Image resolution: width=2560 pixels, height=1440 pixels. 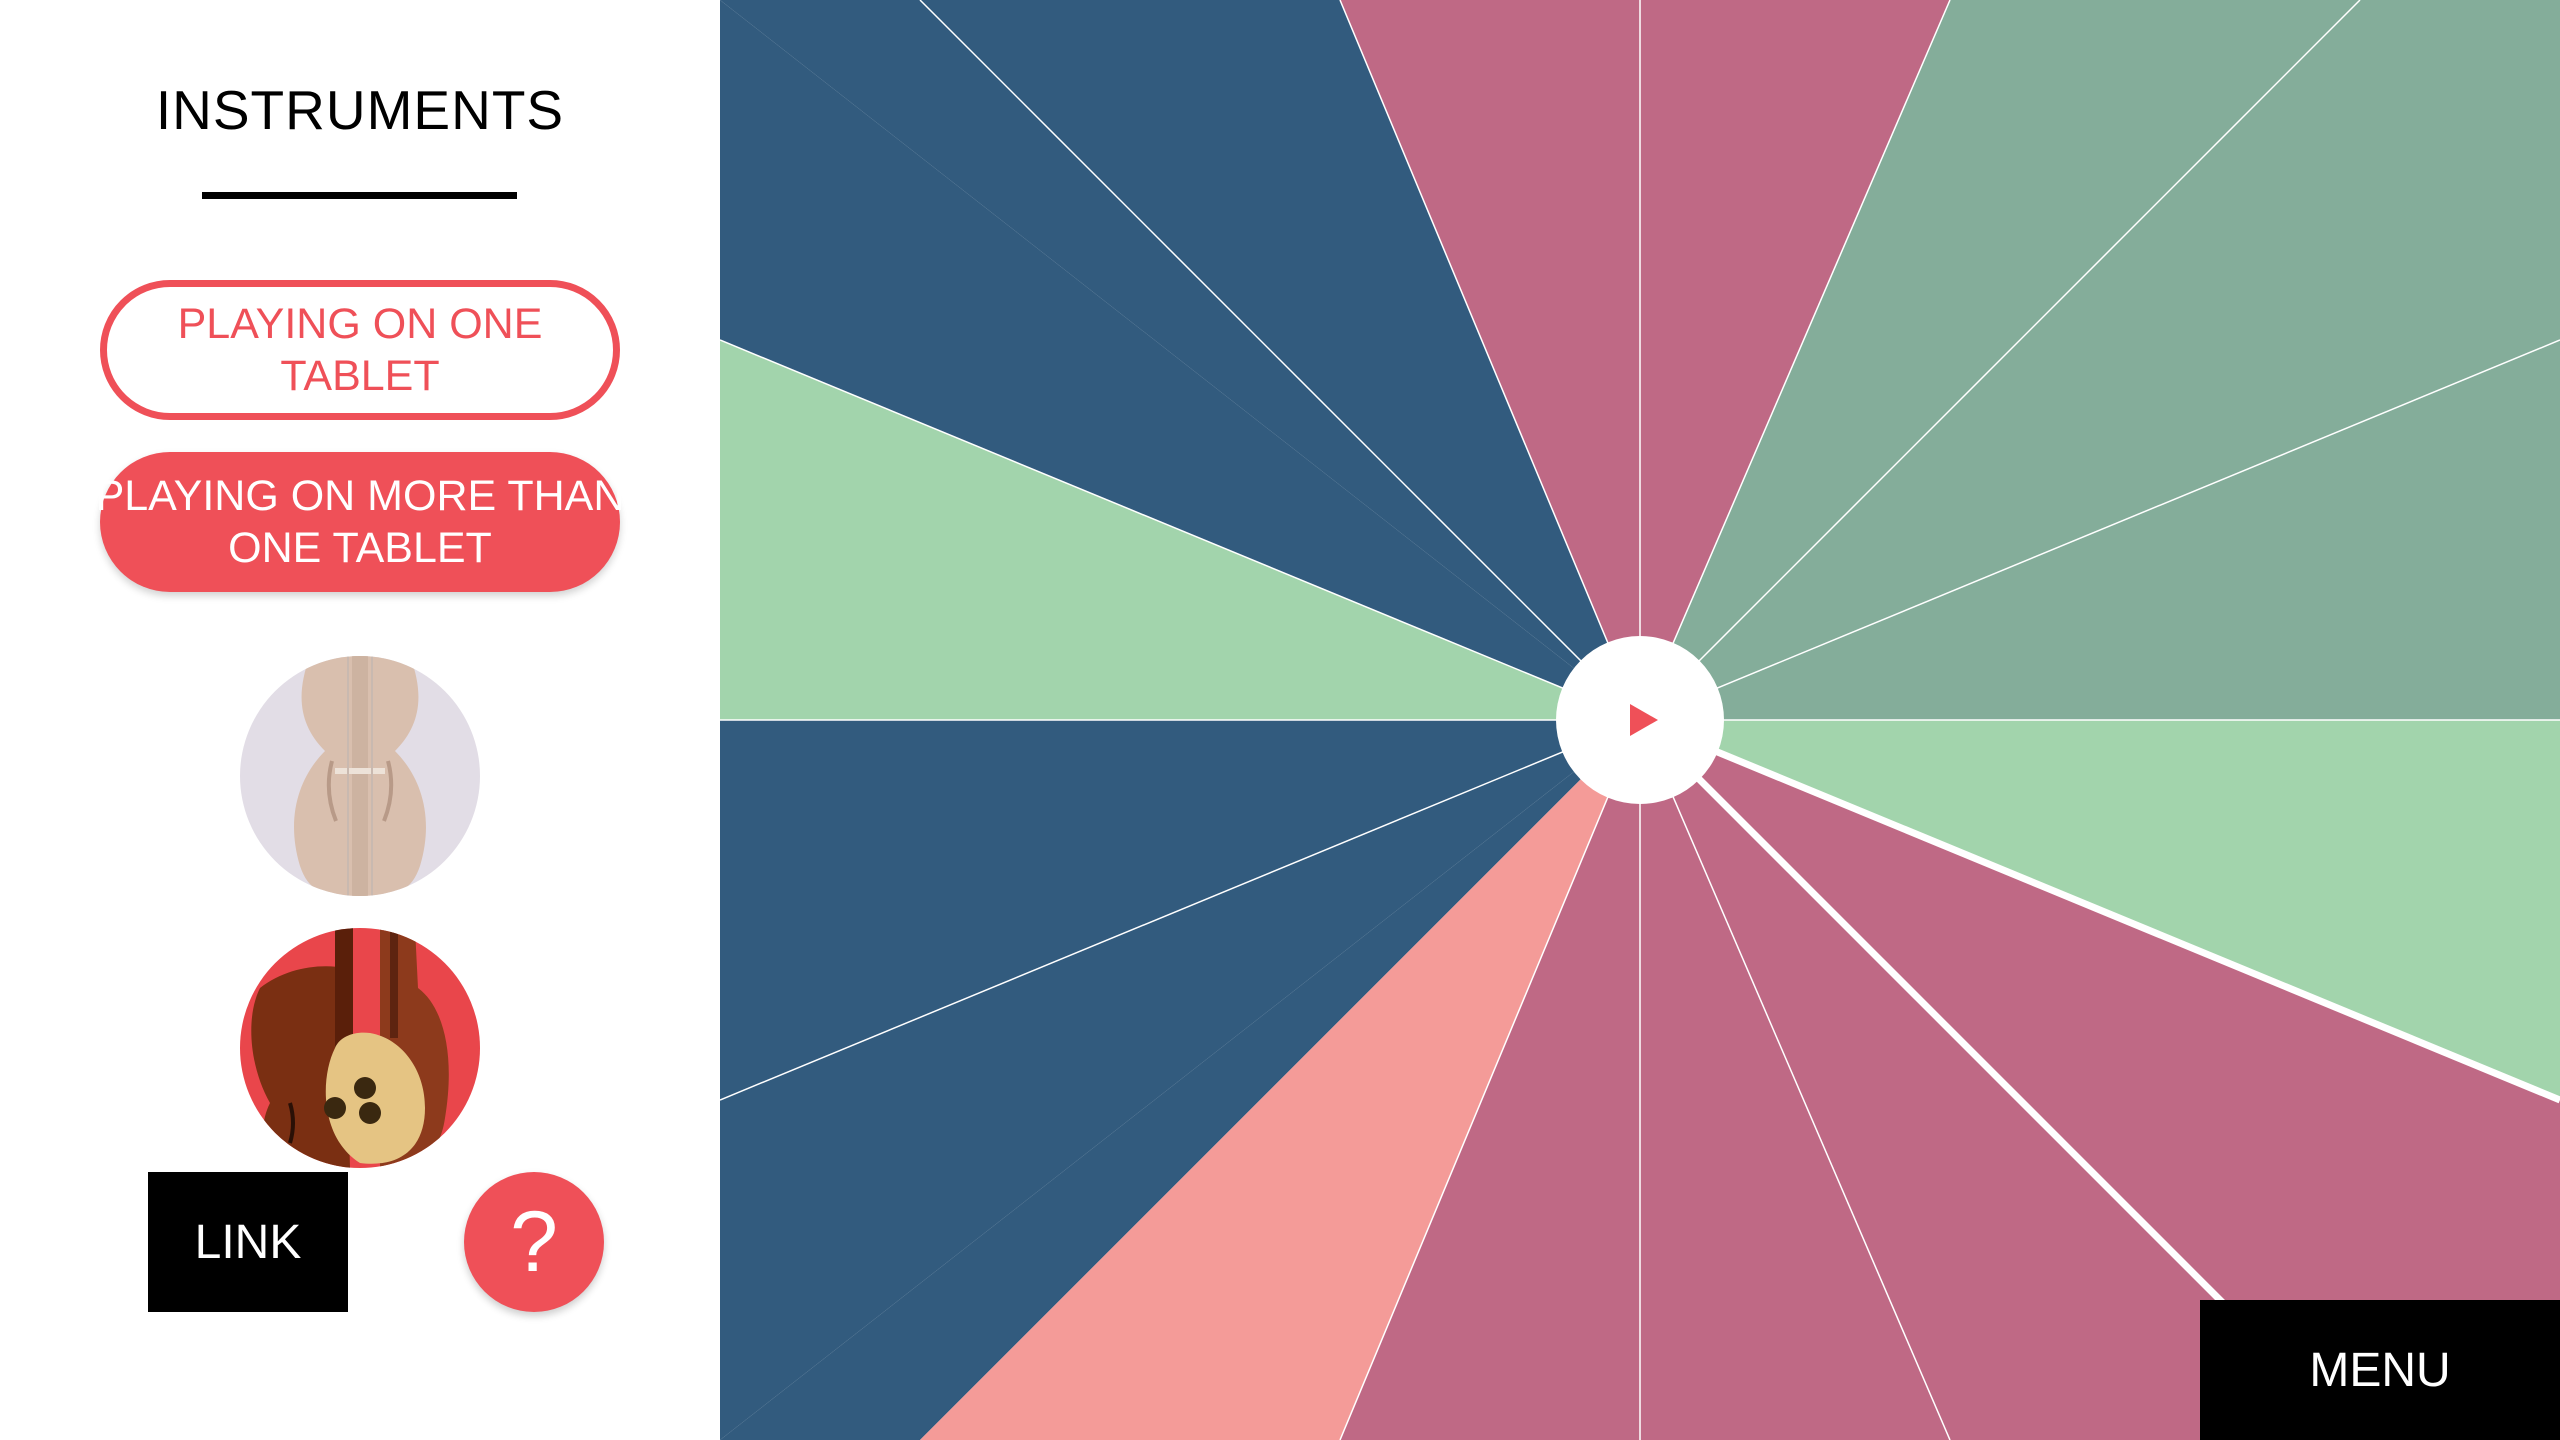 What do you see at coordinates (360, 110) in the screenshot?
I see `sidebar-title: INSTRUMENTS` at bounding box center [360, 110].